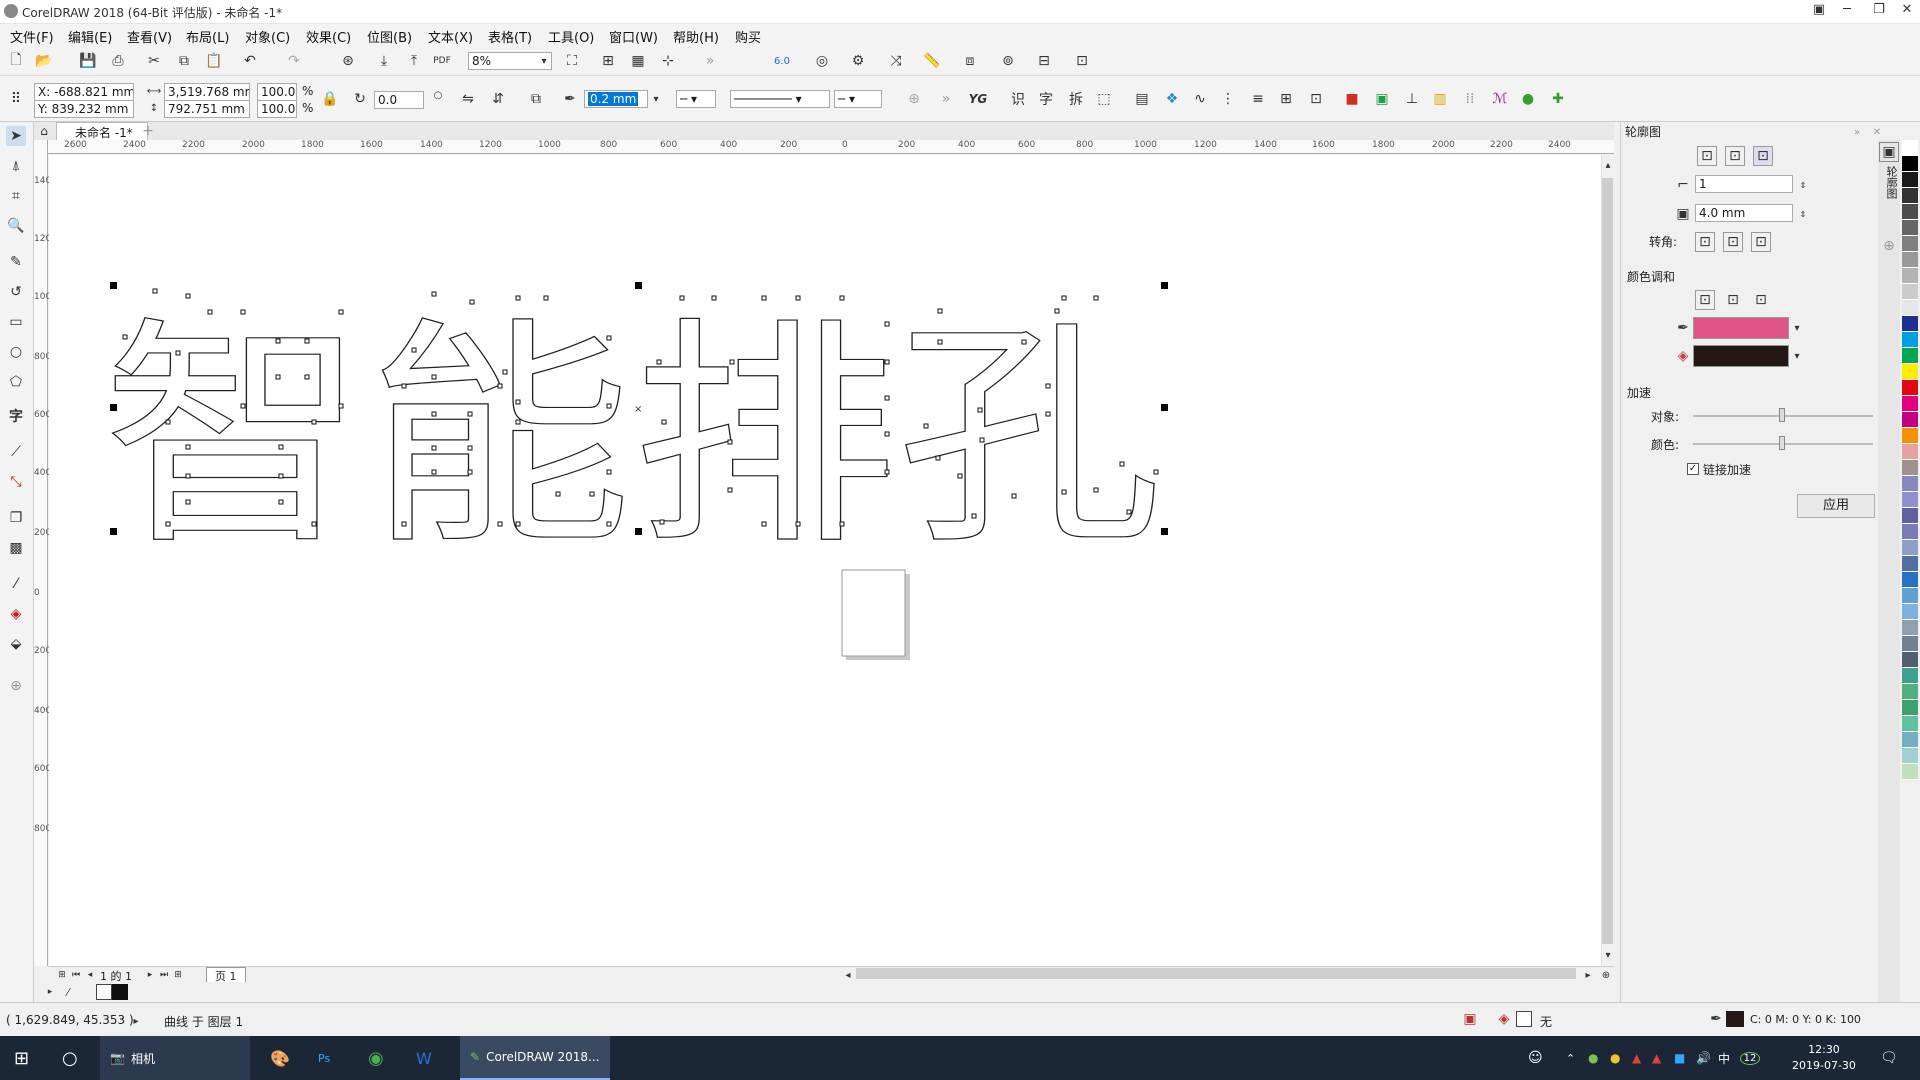 The width and height of the screenshot is (1920, 1080). Describe the element at coordinates (932, 61) in the screenshot. I see `ruler-icon: 📏` at that location.